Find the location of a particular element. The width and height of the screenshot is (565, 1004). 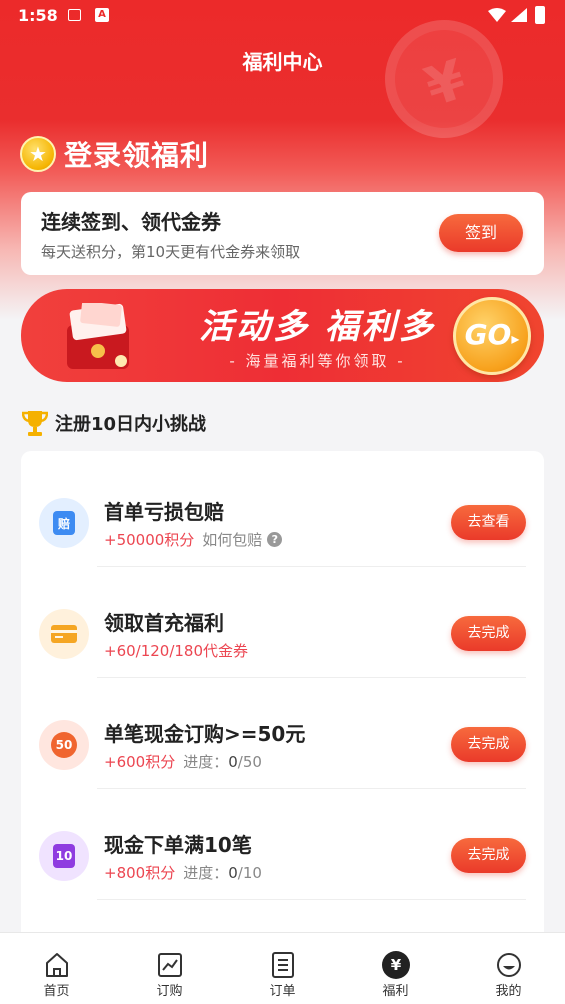

tab-order-buy: 订购 is located at coordinates (169, 968).